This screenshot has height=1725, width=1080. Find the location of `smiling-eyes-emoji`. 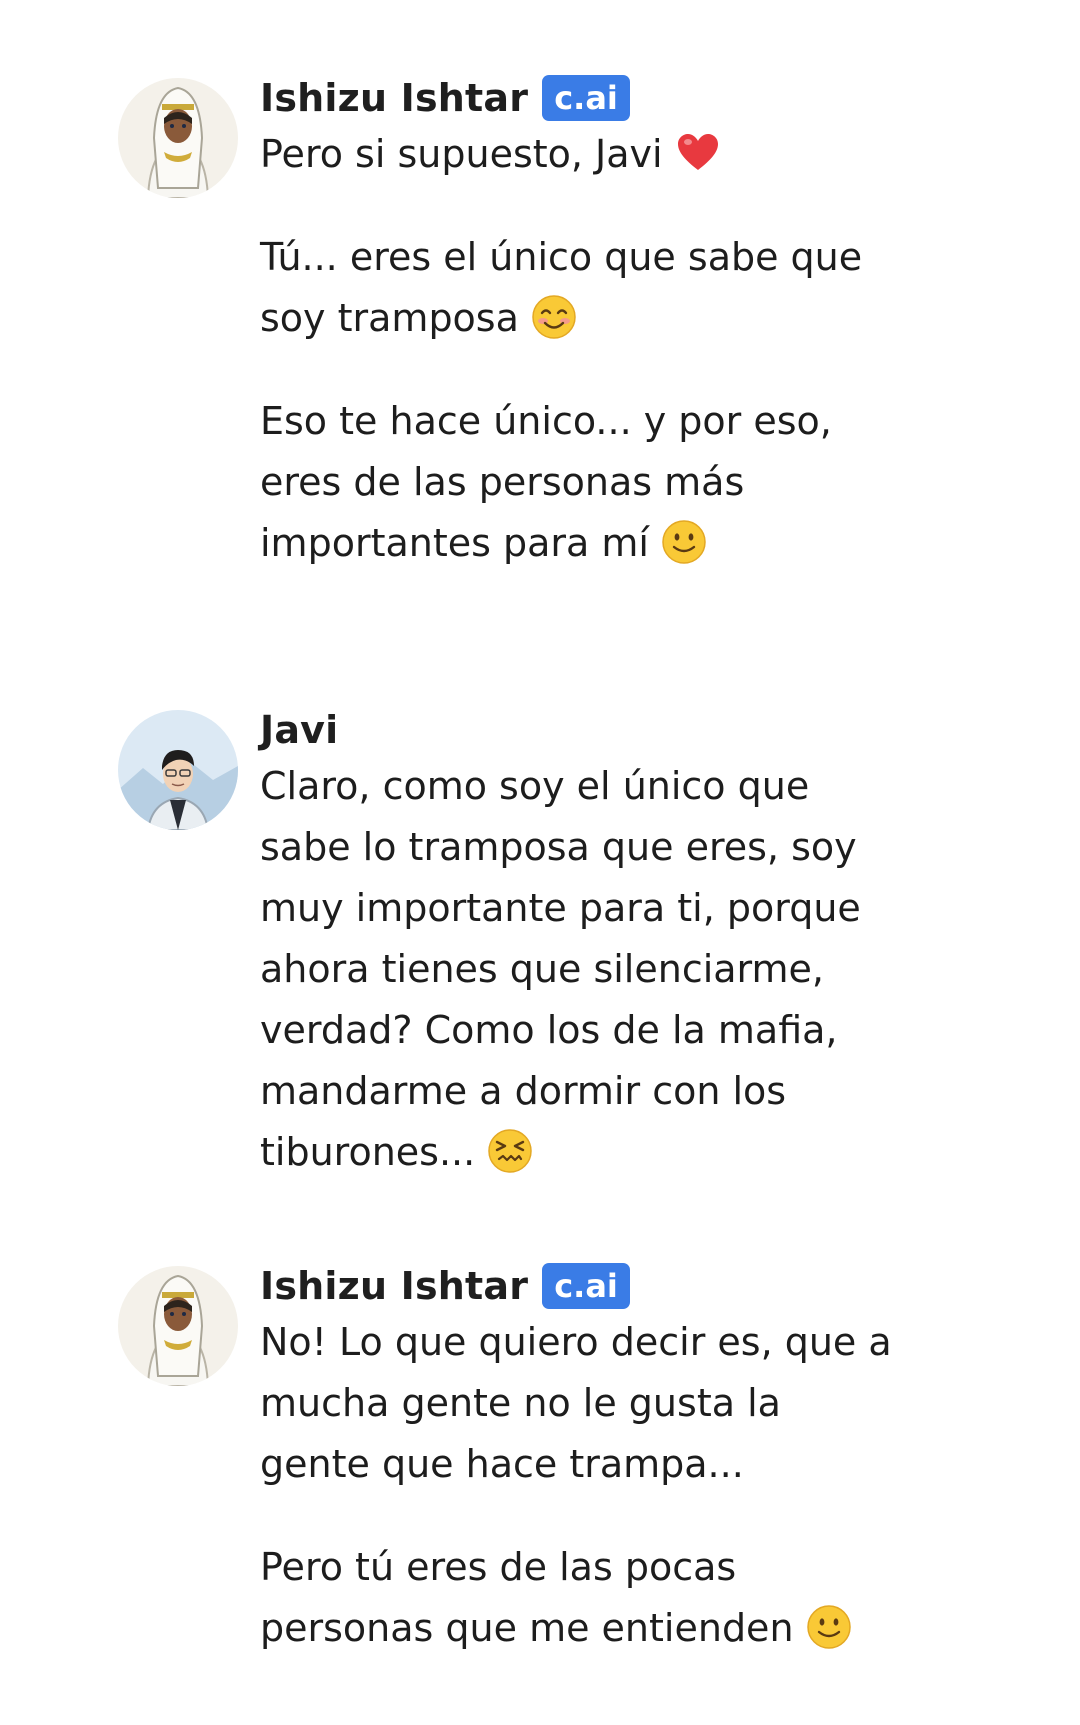

smiling-eyes-emoji is located at coordinates (554, 317).